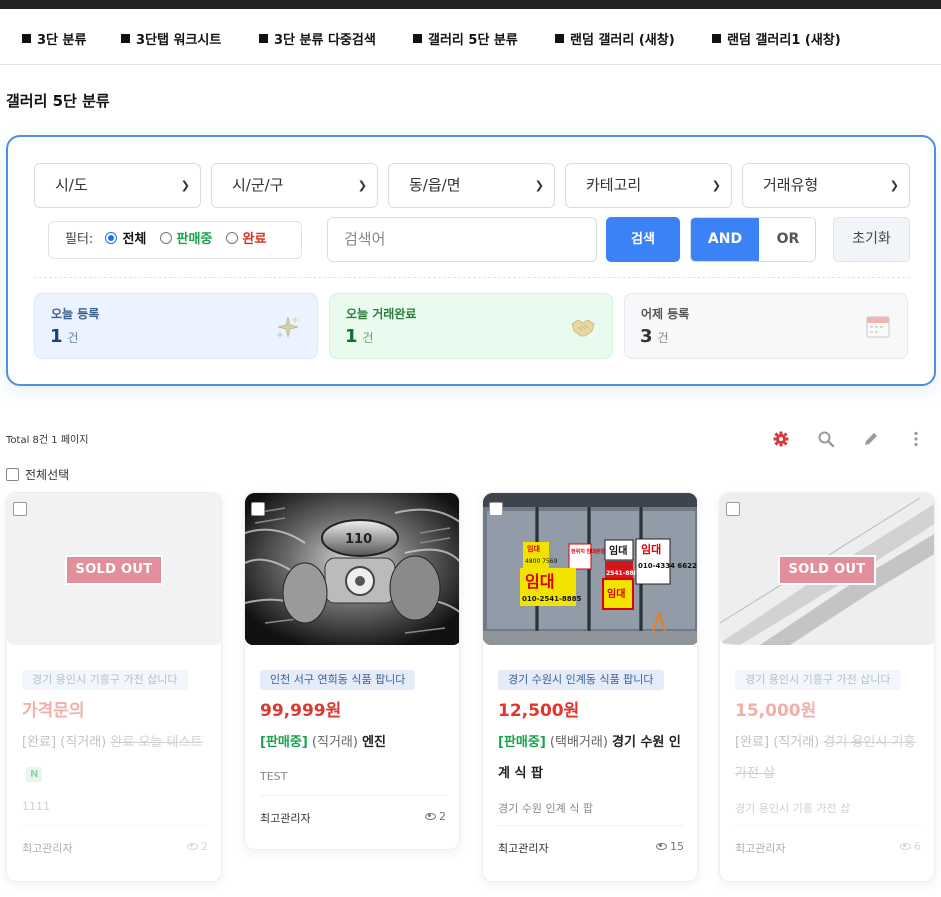  I want to click on calendar-icon, so click(878, 327).